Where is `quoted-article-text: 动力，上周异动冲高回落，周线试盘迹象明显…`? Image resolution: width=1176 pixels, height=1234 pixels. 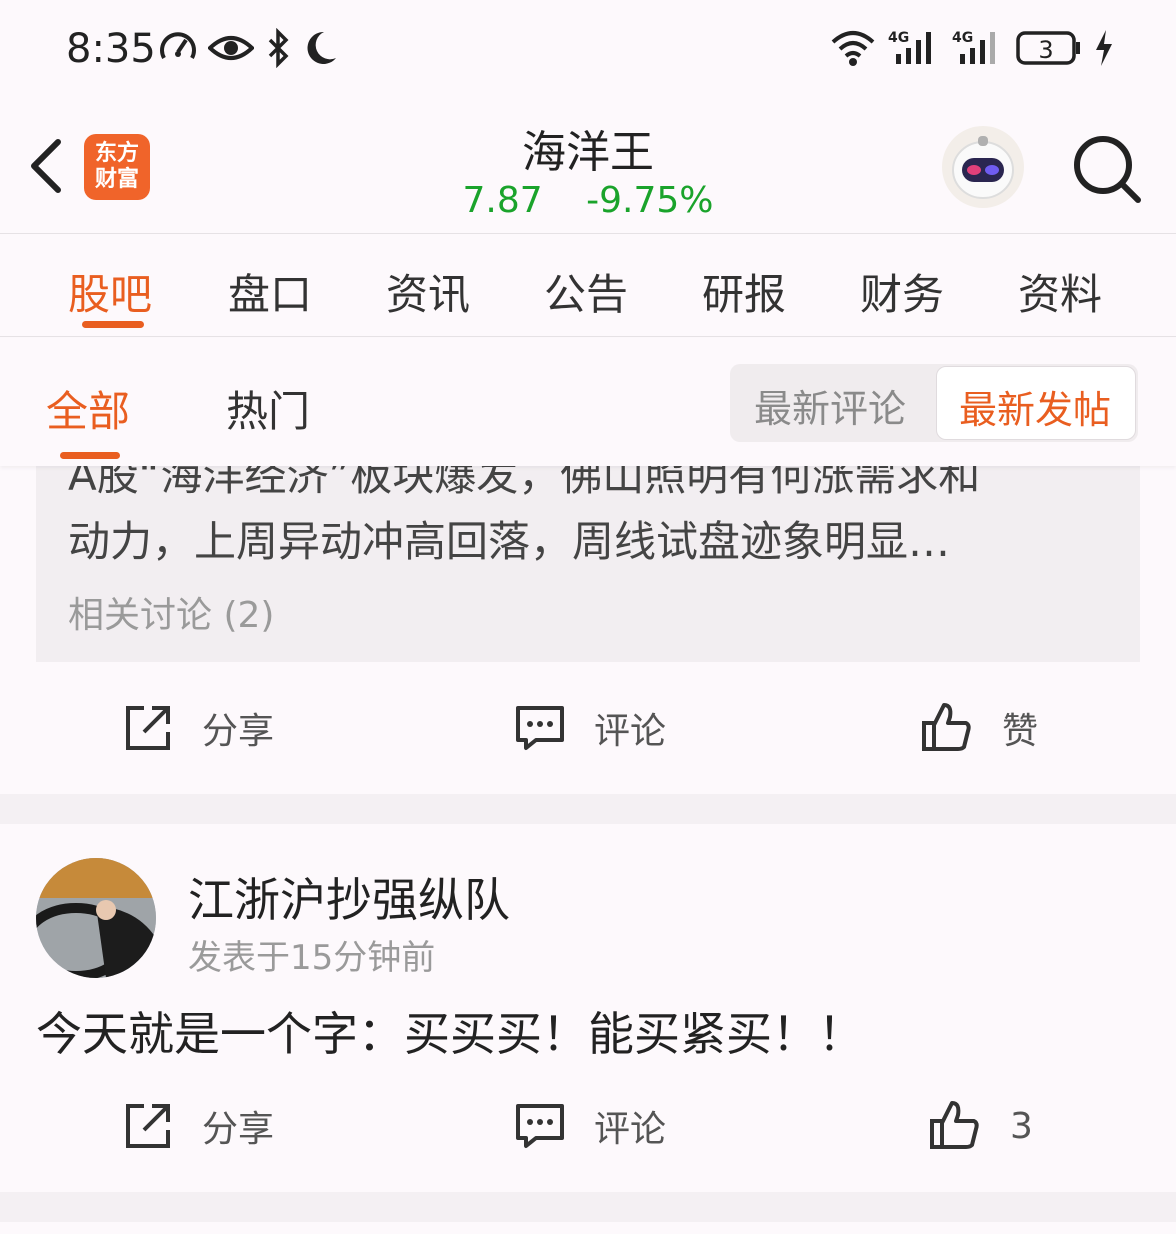
quoted-article-text: 动力，上周异动冲高回落，周线试盘迹象明显… is located at coordinates (509, 541).